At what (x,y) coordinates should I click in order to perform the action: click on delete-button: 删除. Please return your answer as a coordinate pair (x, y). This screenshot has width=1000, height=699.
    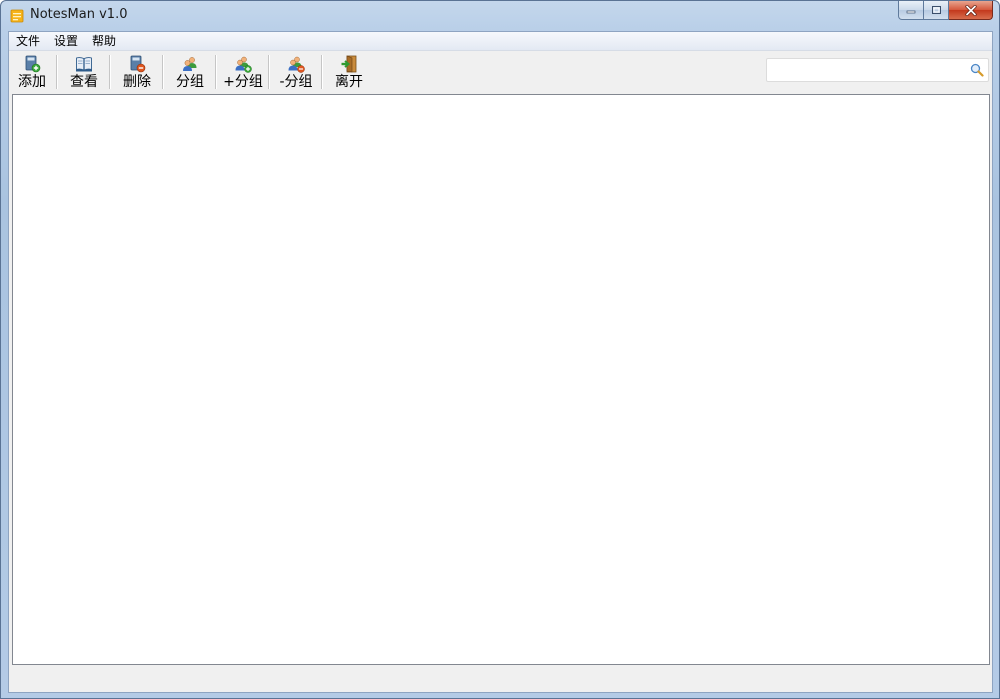
    Looking at the image, I should click on (137, 72).